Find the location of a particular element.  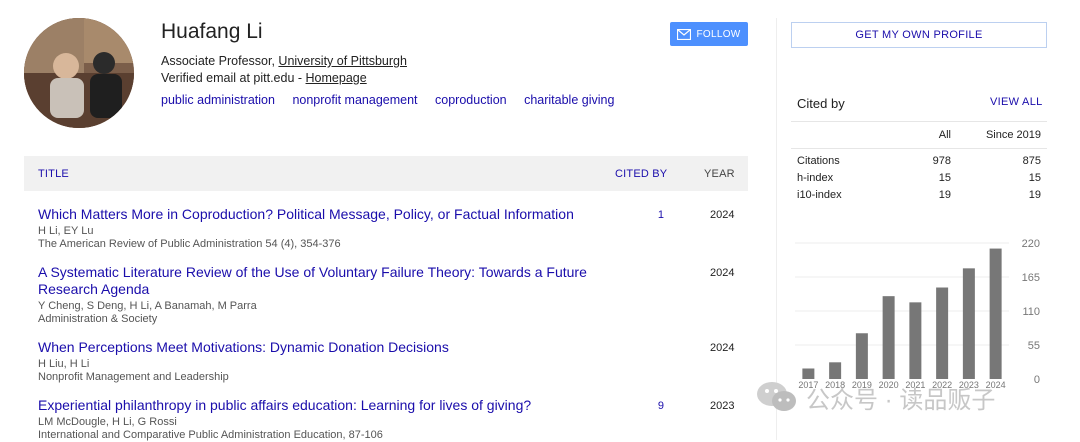

stat-since: 15 is located at coordinates (1034, 178).